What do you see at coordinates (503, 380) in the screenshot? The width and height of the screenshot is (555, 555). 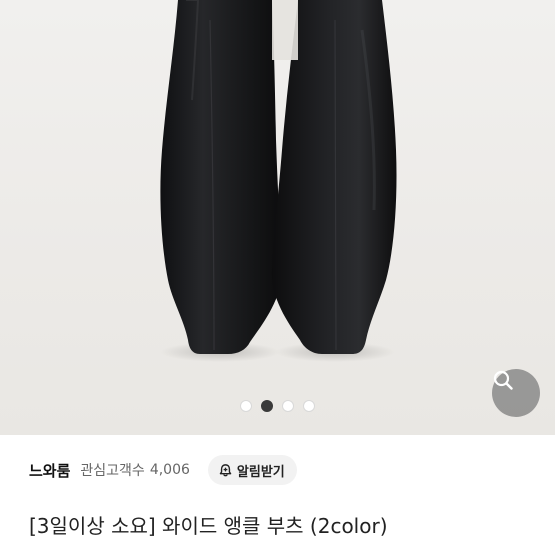 I see `search-icon` at bounding box center [503, 380].